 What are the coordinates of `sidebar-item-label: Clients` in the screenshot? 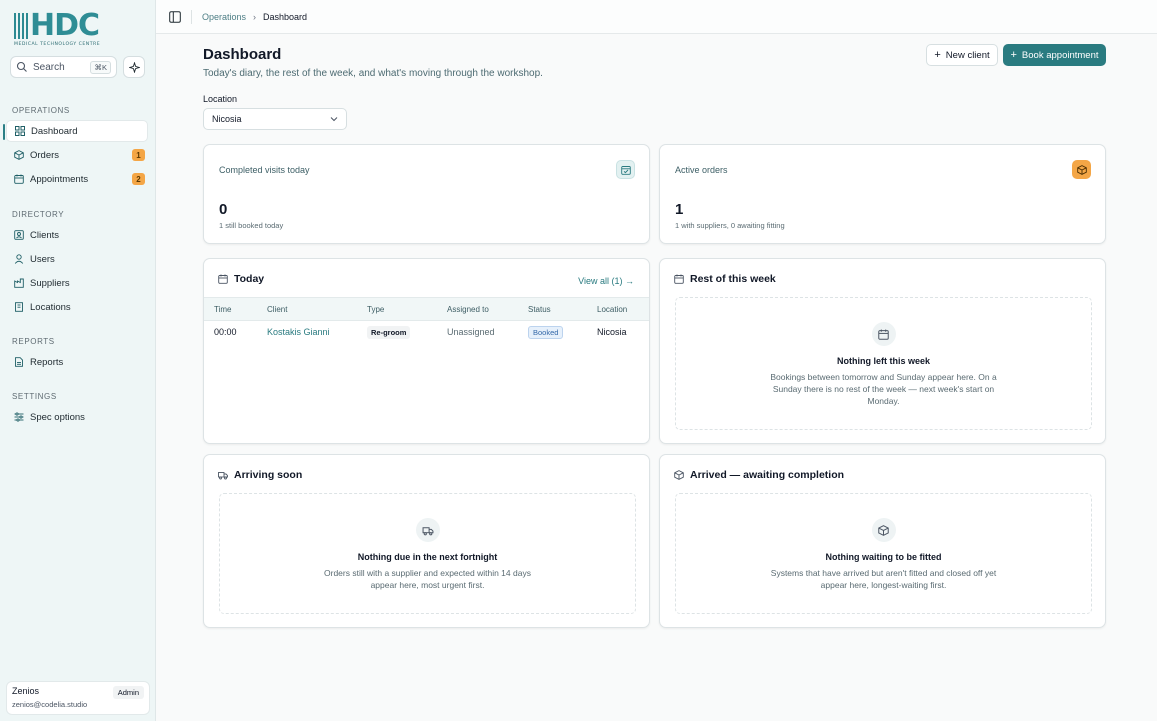 It's located at (45, 235).